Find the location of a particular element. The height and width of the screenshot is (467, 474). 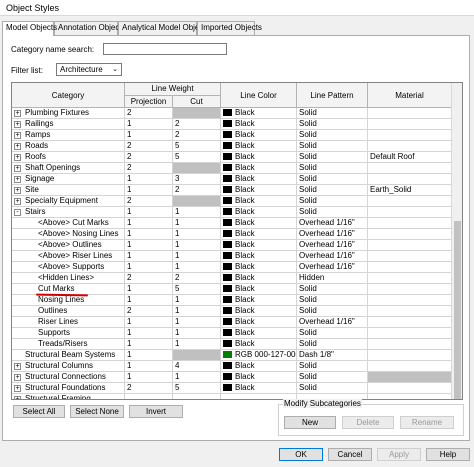

table-row: + Railings 1 2 Black Solid is located at coordinates (232, 124).